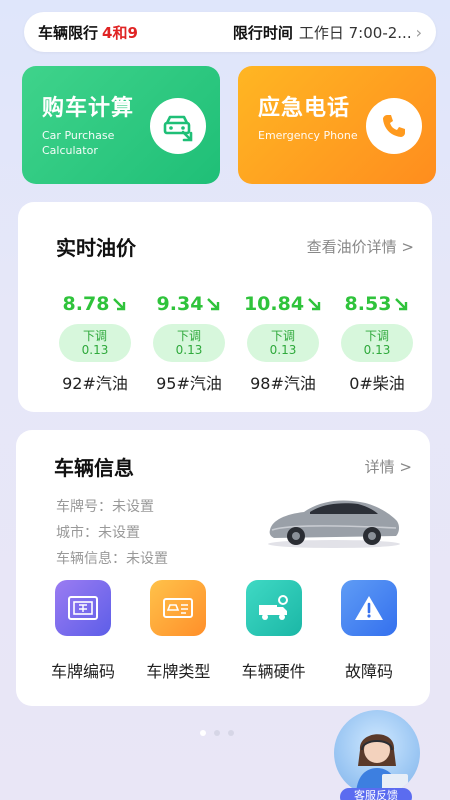  Describe the element at coordinates (105, 507) in the screenshot. I see `plate-number-text: 车牌号：未设置` at that location.